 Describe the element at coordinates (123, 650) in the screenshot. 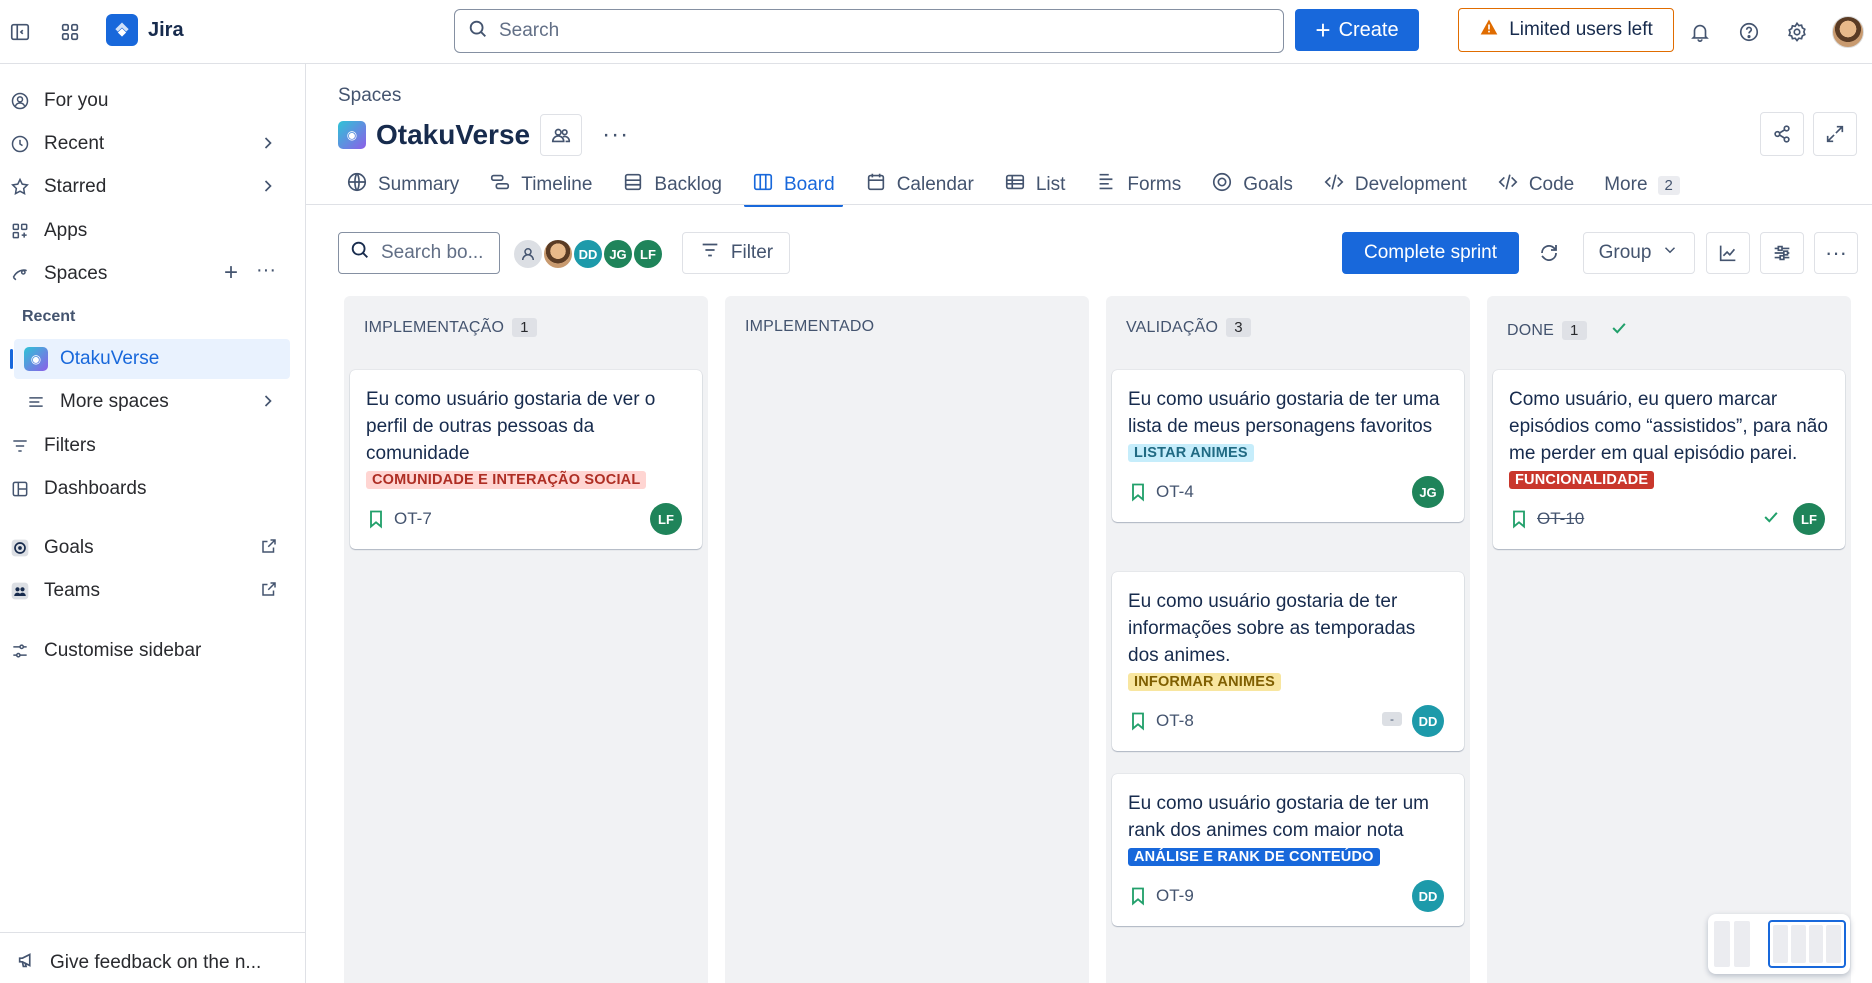

I see `sidebar-item-label: Customise sidebar` at that location.